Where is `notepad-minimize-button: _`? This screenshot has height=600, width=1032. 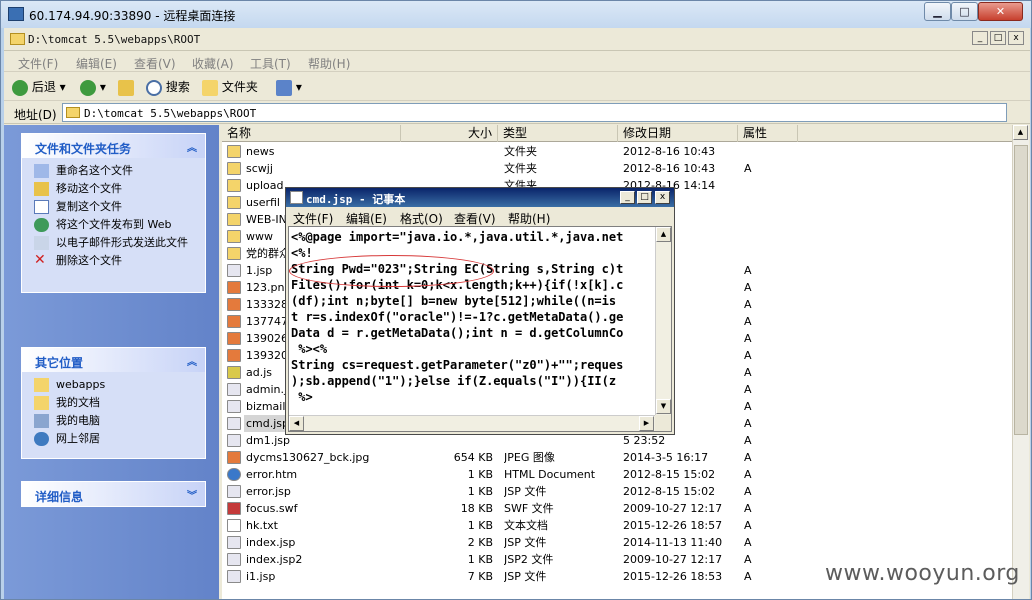 notepad-minimize-button: _ is located at coordinates (627, 197).